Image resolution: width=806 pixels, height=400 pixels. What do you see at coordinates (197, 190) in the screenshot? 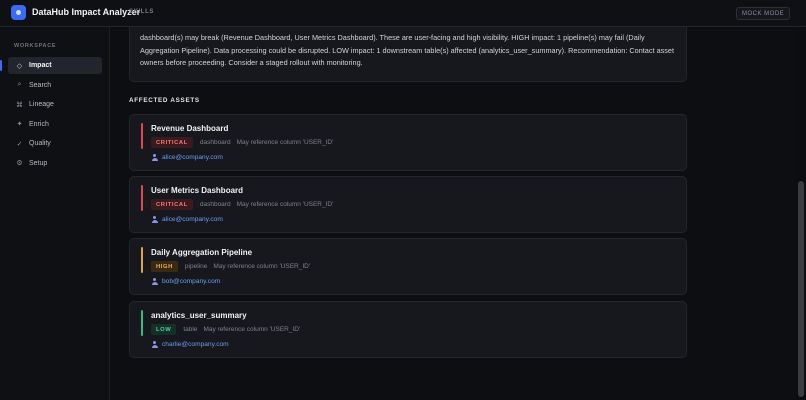
I see `asset-name: User Metrics Dashboard` at bounding box center [197, 190].